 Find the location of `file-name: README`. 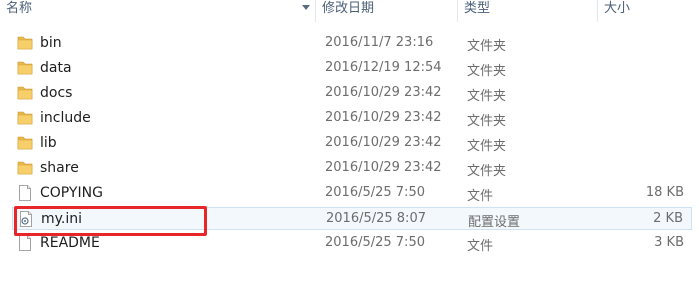

file-name: README is located at coordinates (70, 243).